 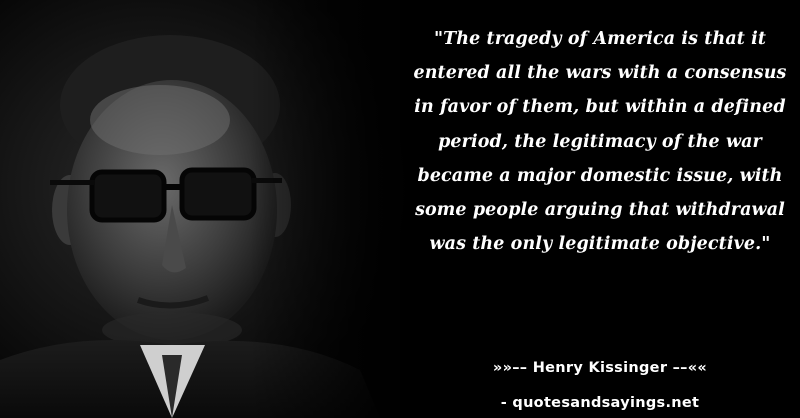 What do you see at coordinates (600, 403) in the screenshot?
I see `site-credit: - quotesandsayings.net` at bounding box center [600, 403].